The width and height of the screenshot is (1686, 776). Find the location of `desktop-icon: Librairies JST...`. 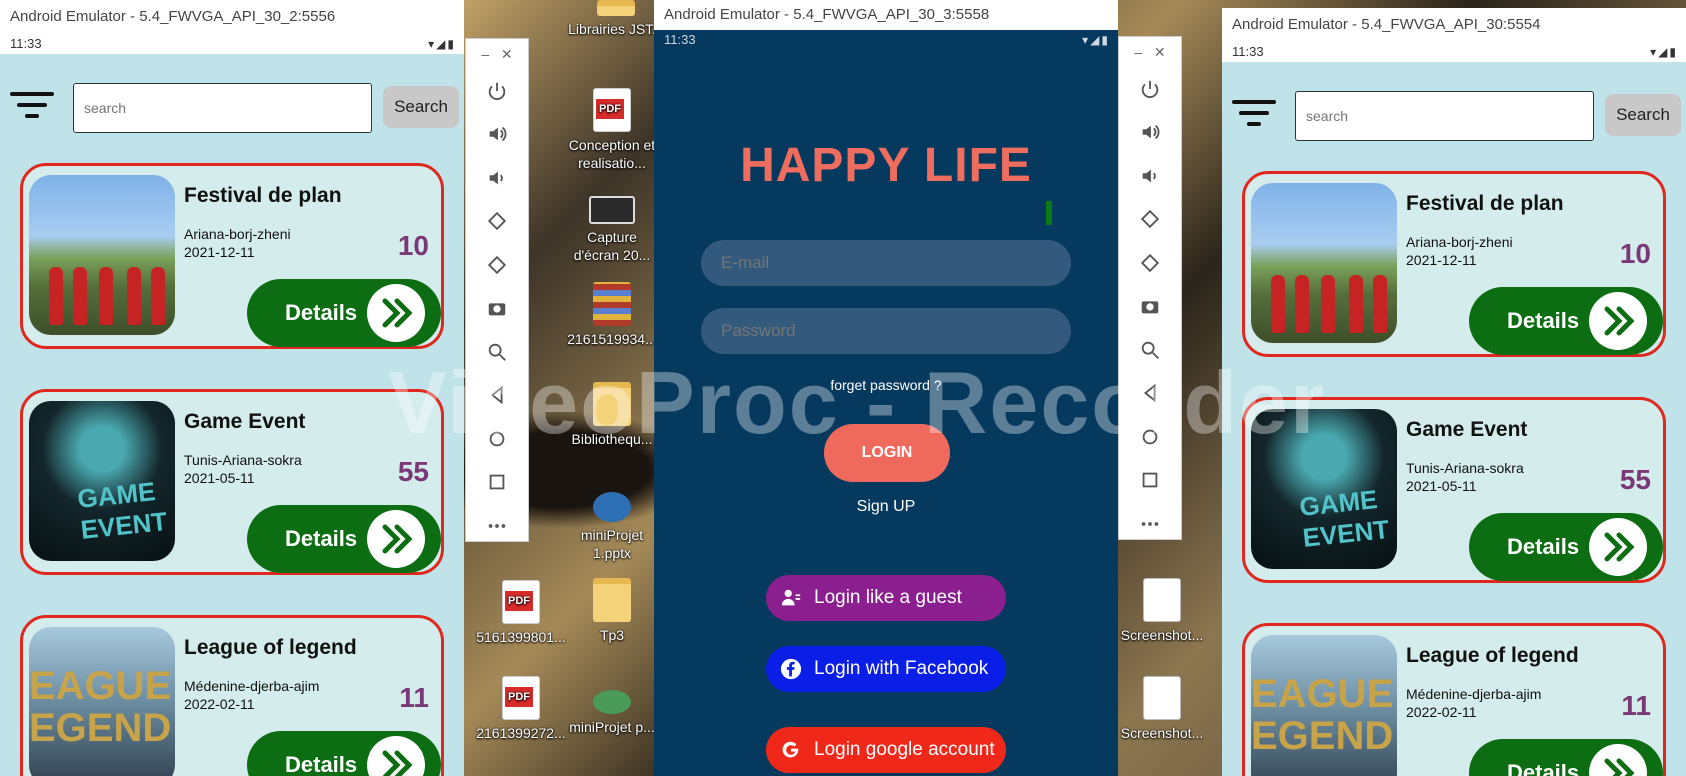

desktop-icon: Librairies JST... is located at coordinates (616, 19).